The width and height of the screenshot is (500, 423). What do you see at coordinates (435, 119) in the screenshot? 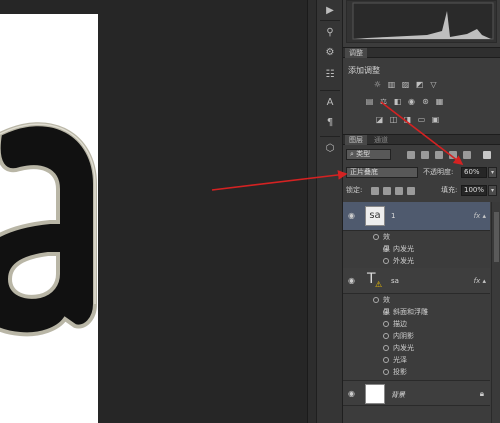
I see `selective-color-icon: ▣` at bounding box center [435, 119].